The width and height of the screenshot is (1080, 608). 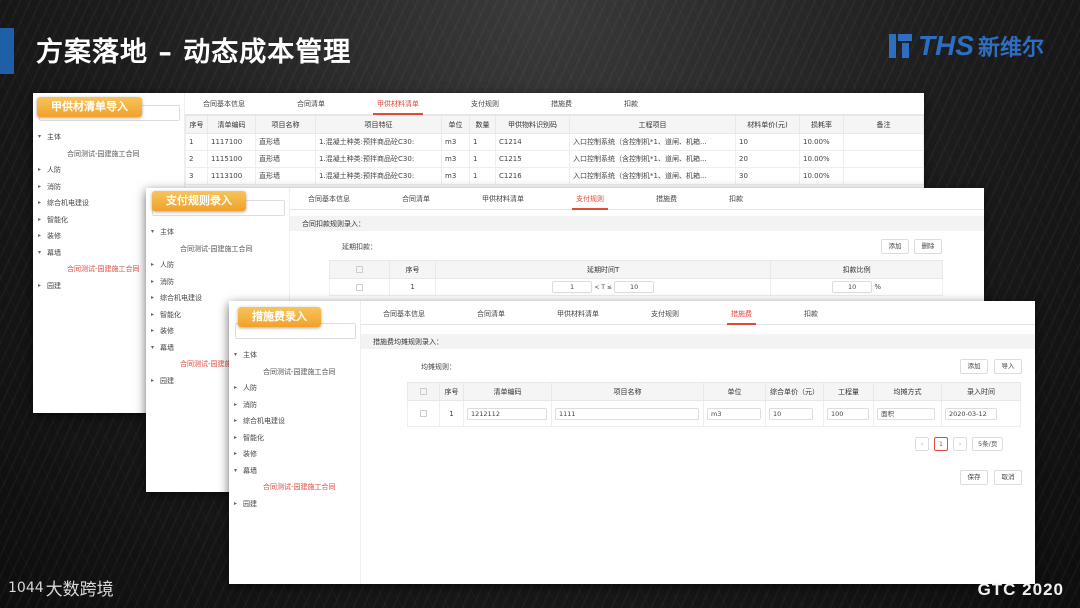 I want to click on tree-node: ▸ 智能化, so click(x=297, y=438).